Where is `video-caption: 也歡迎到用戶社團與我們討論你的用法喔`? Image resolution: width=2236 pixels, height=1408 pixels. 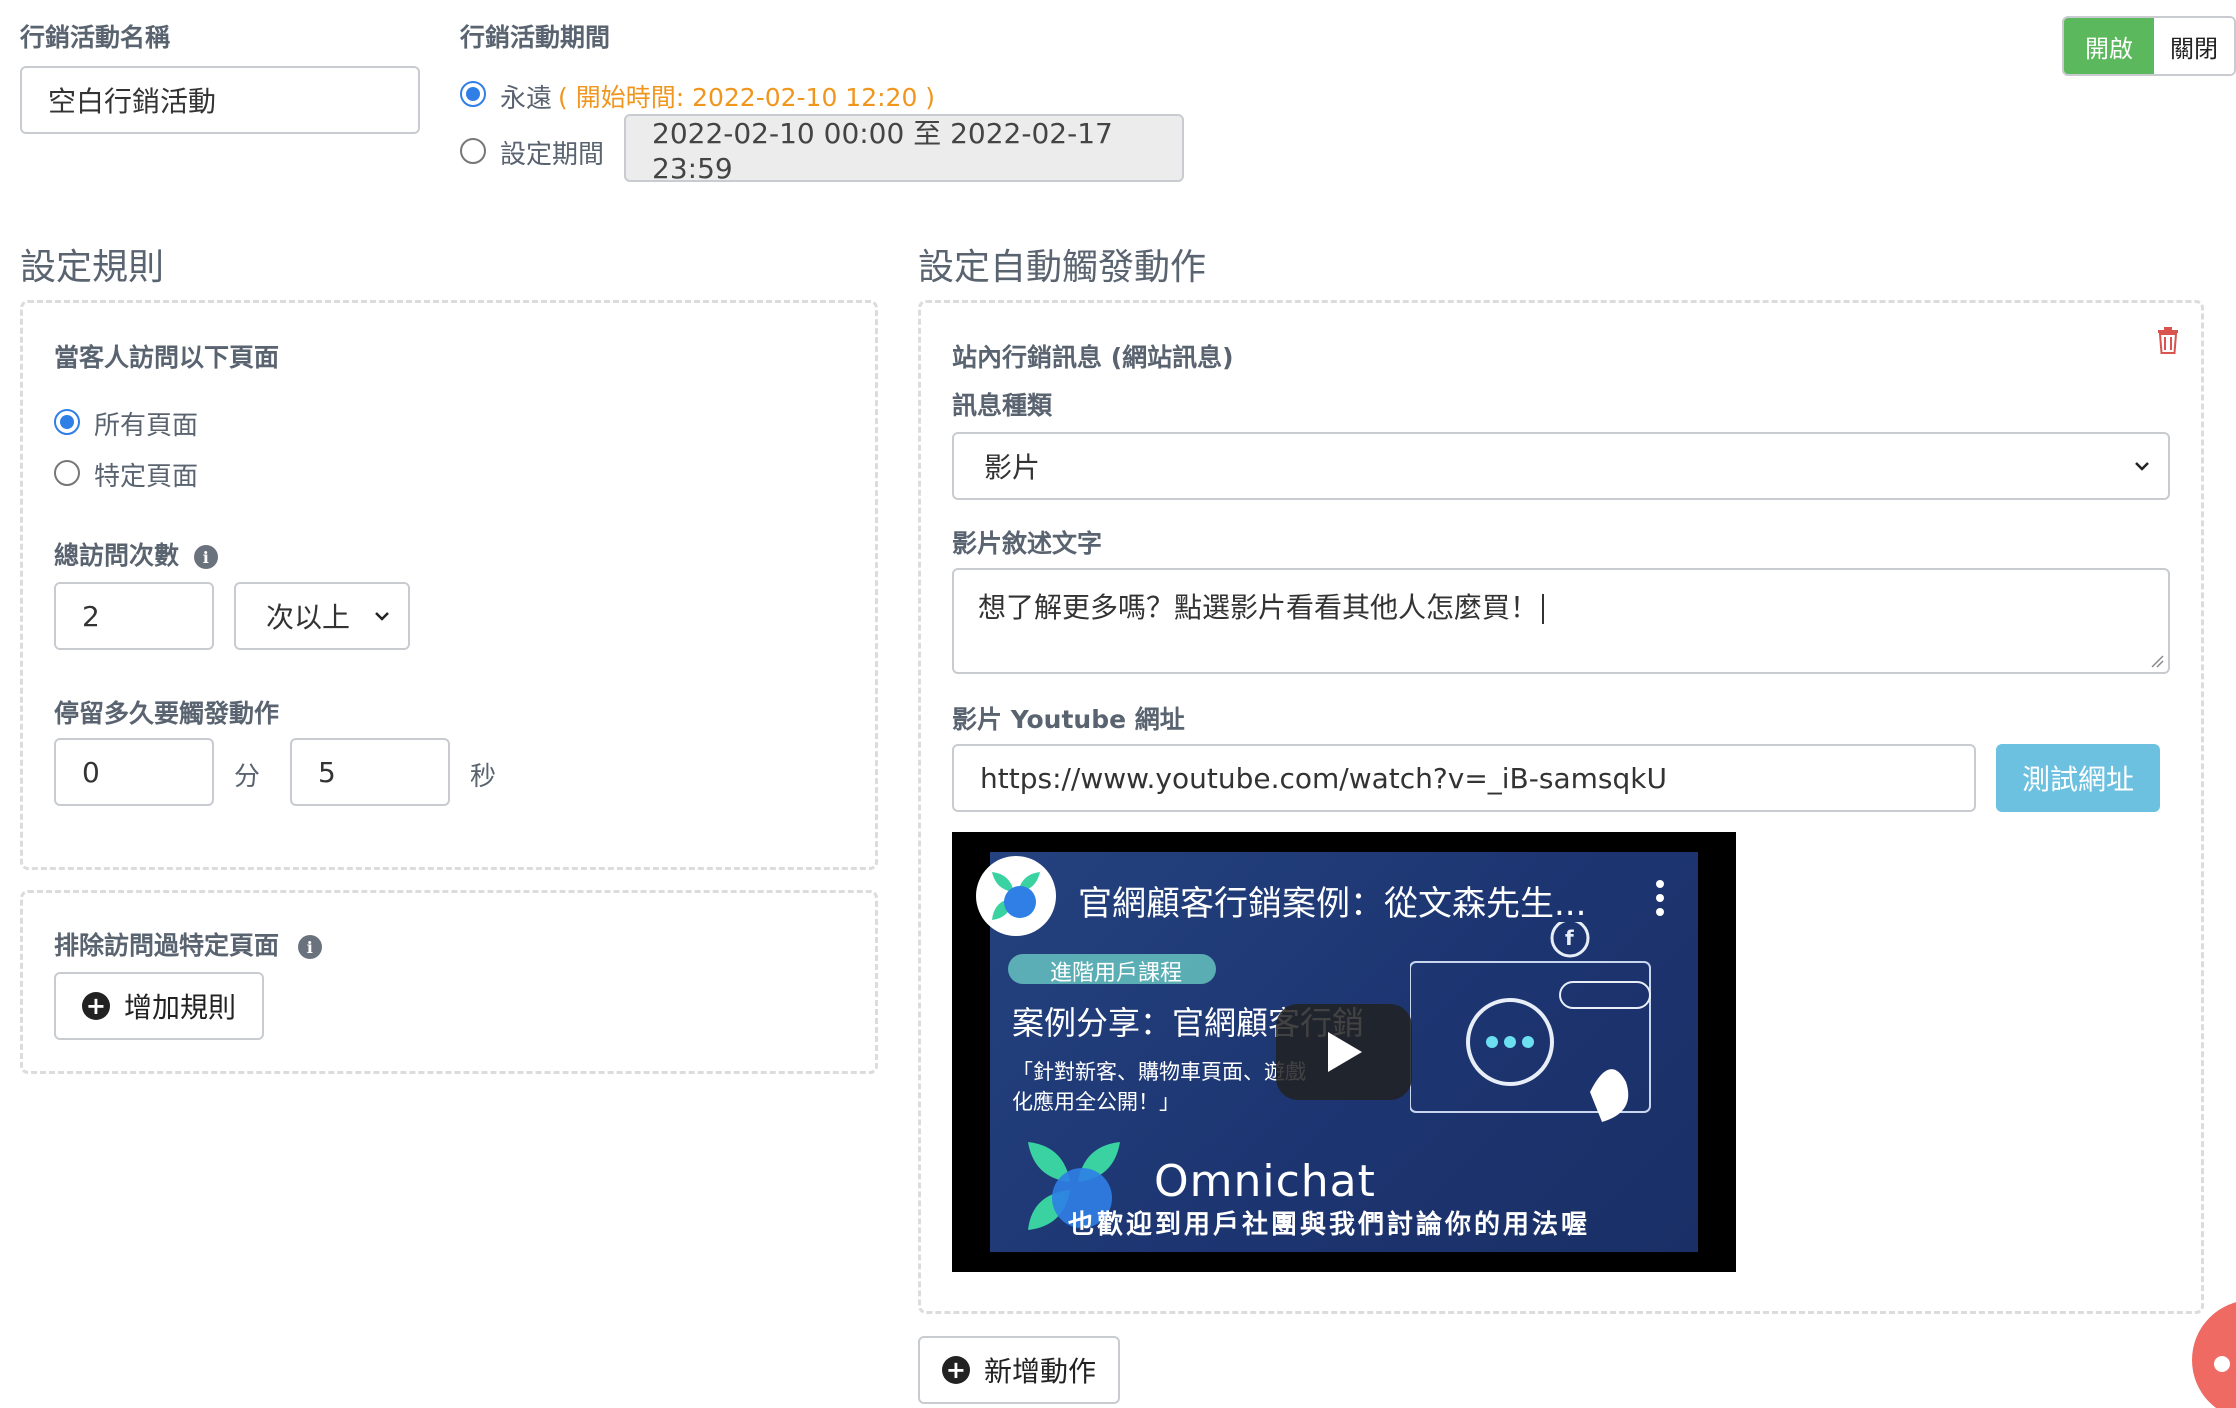 video-caption: 也歡迎到用戶社團與我們討論你的用法喔 is located at coordinates (1329, 1225).